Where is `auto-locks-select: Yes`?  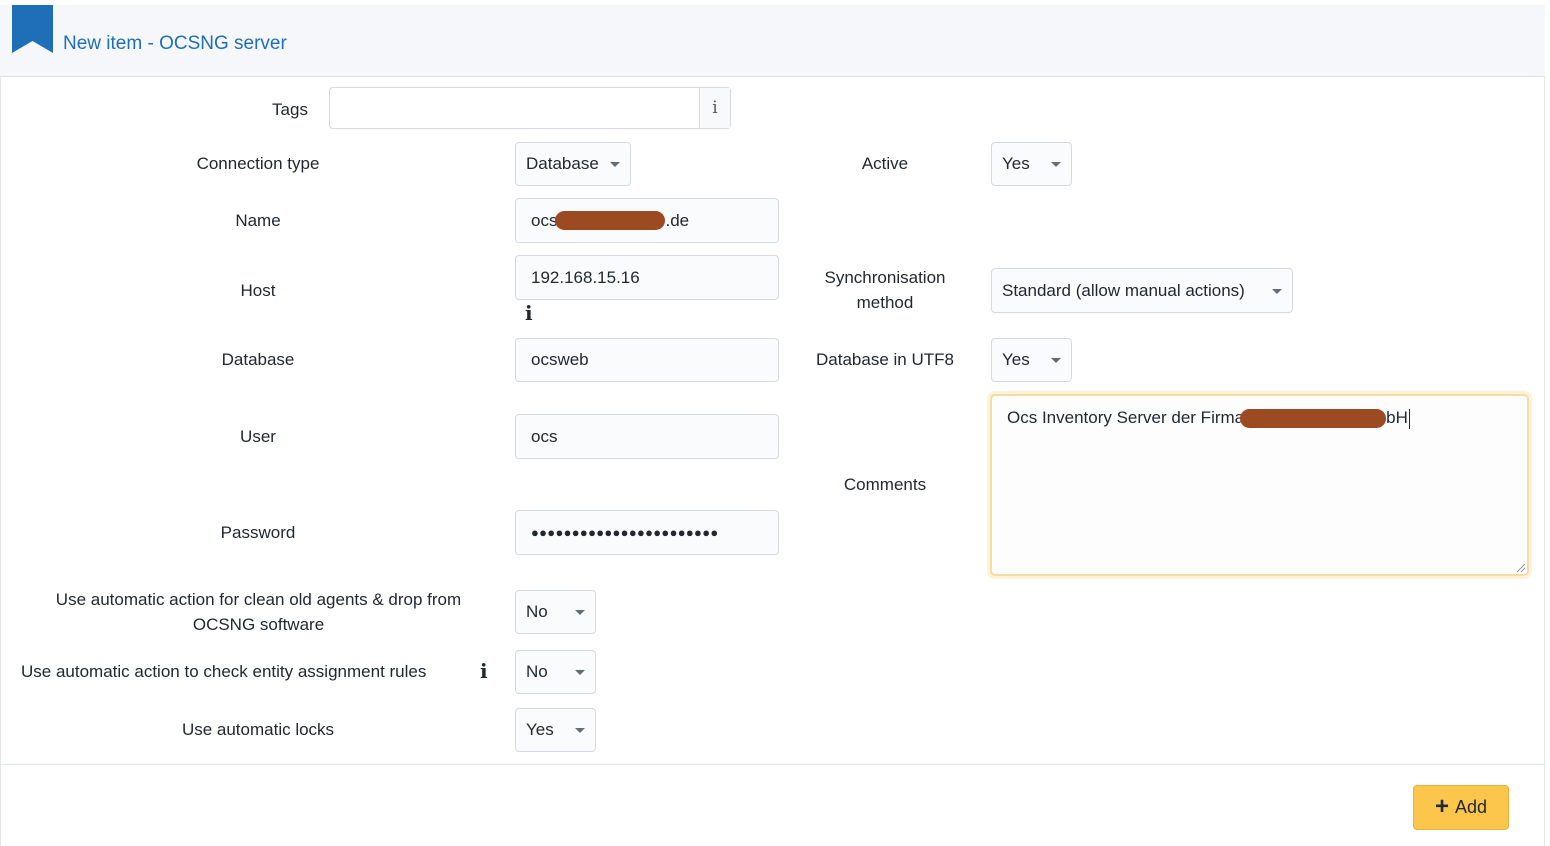 auto-locks-select: Yes is located at coordinates (555, 730).